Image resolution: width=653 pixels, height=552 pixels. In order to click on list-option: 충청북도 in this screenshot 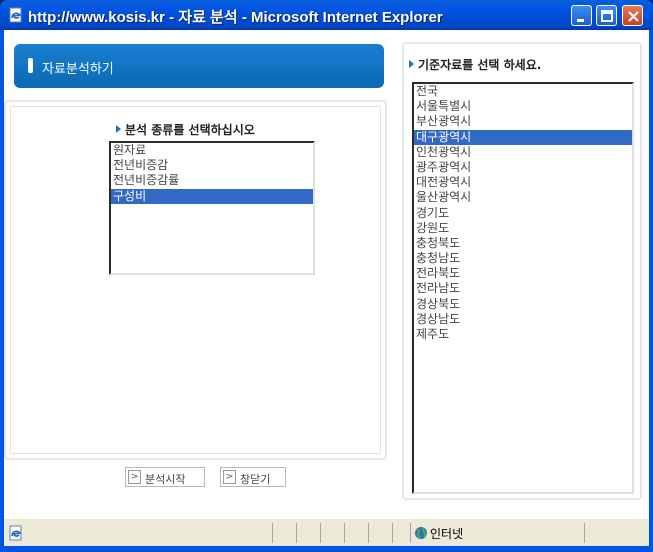, I will do `click(523, 243)`.